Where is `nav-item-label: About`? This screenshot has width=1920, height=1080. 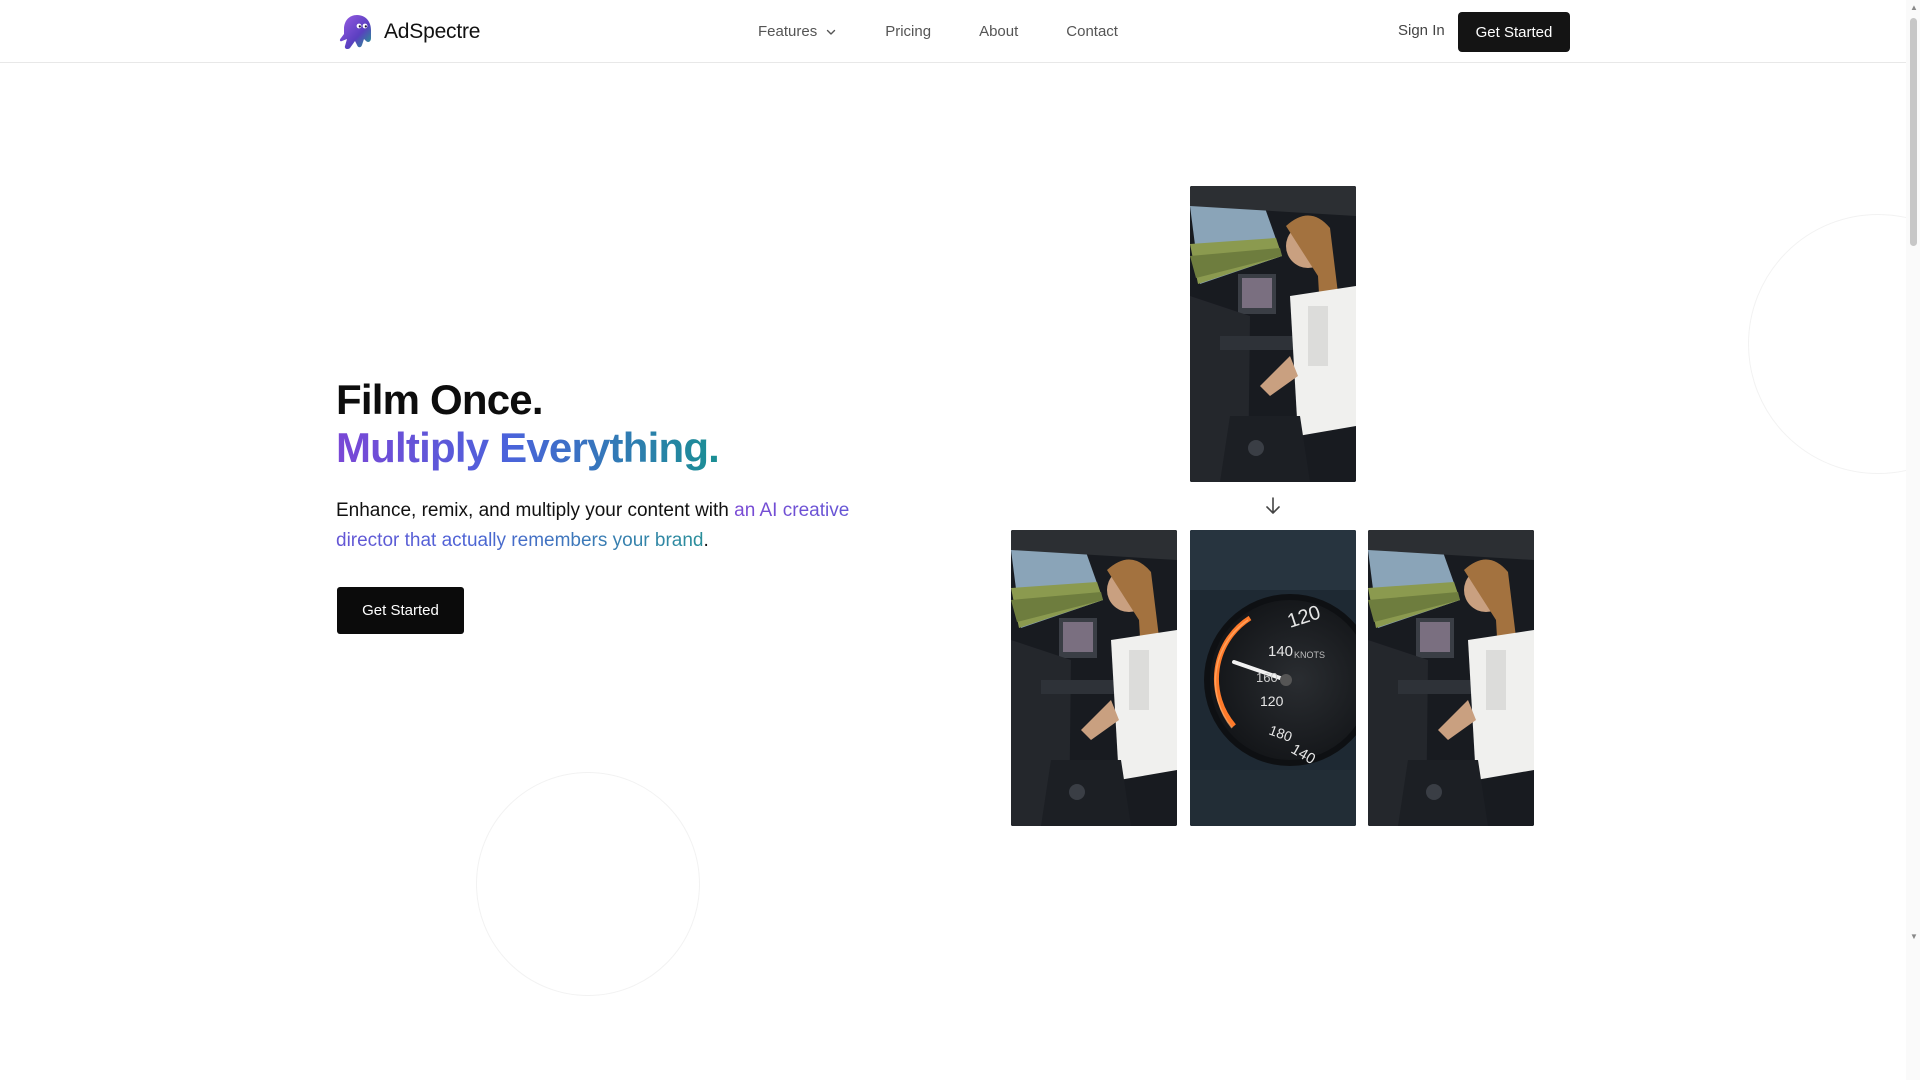
nav-item-label: About is located at coordinates (999, 31).